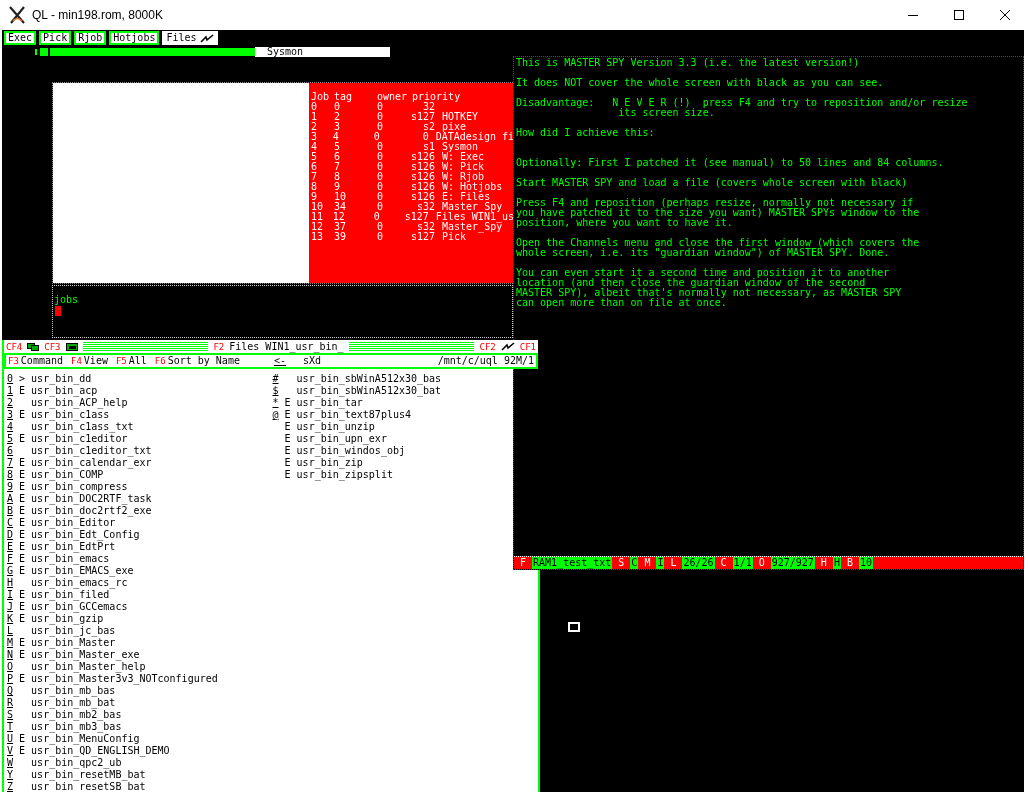  Describe the element at coordinates (332, 475) in the screenshot. I see `file-item: E usr_bin_zipsplit` at that location.